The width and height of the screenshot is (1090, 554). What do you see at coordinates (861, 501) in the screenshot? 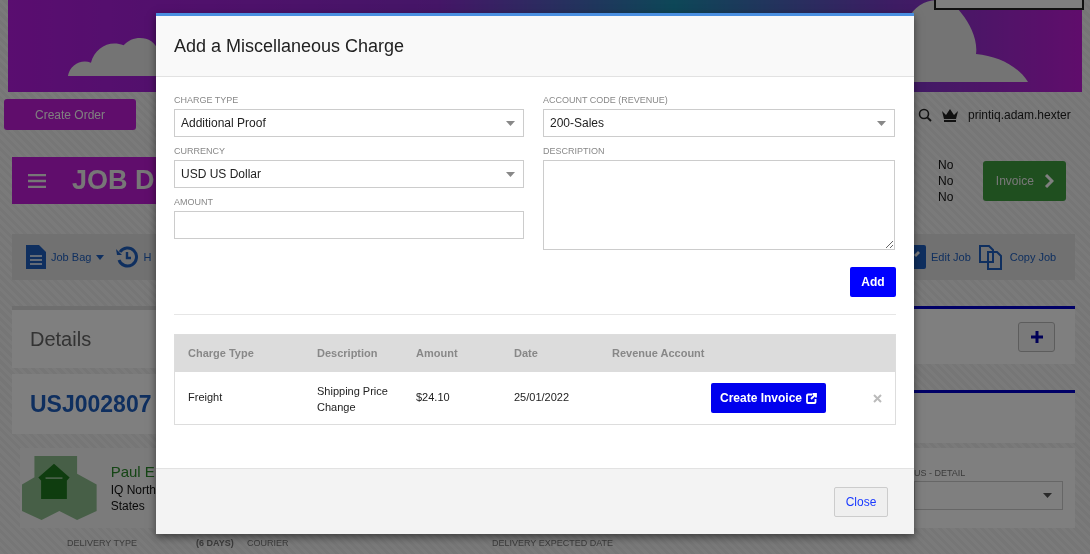
I see `close-button: Close` at bounding box center [861, 501].